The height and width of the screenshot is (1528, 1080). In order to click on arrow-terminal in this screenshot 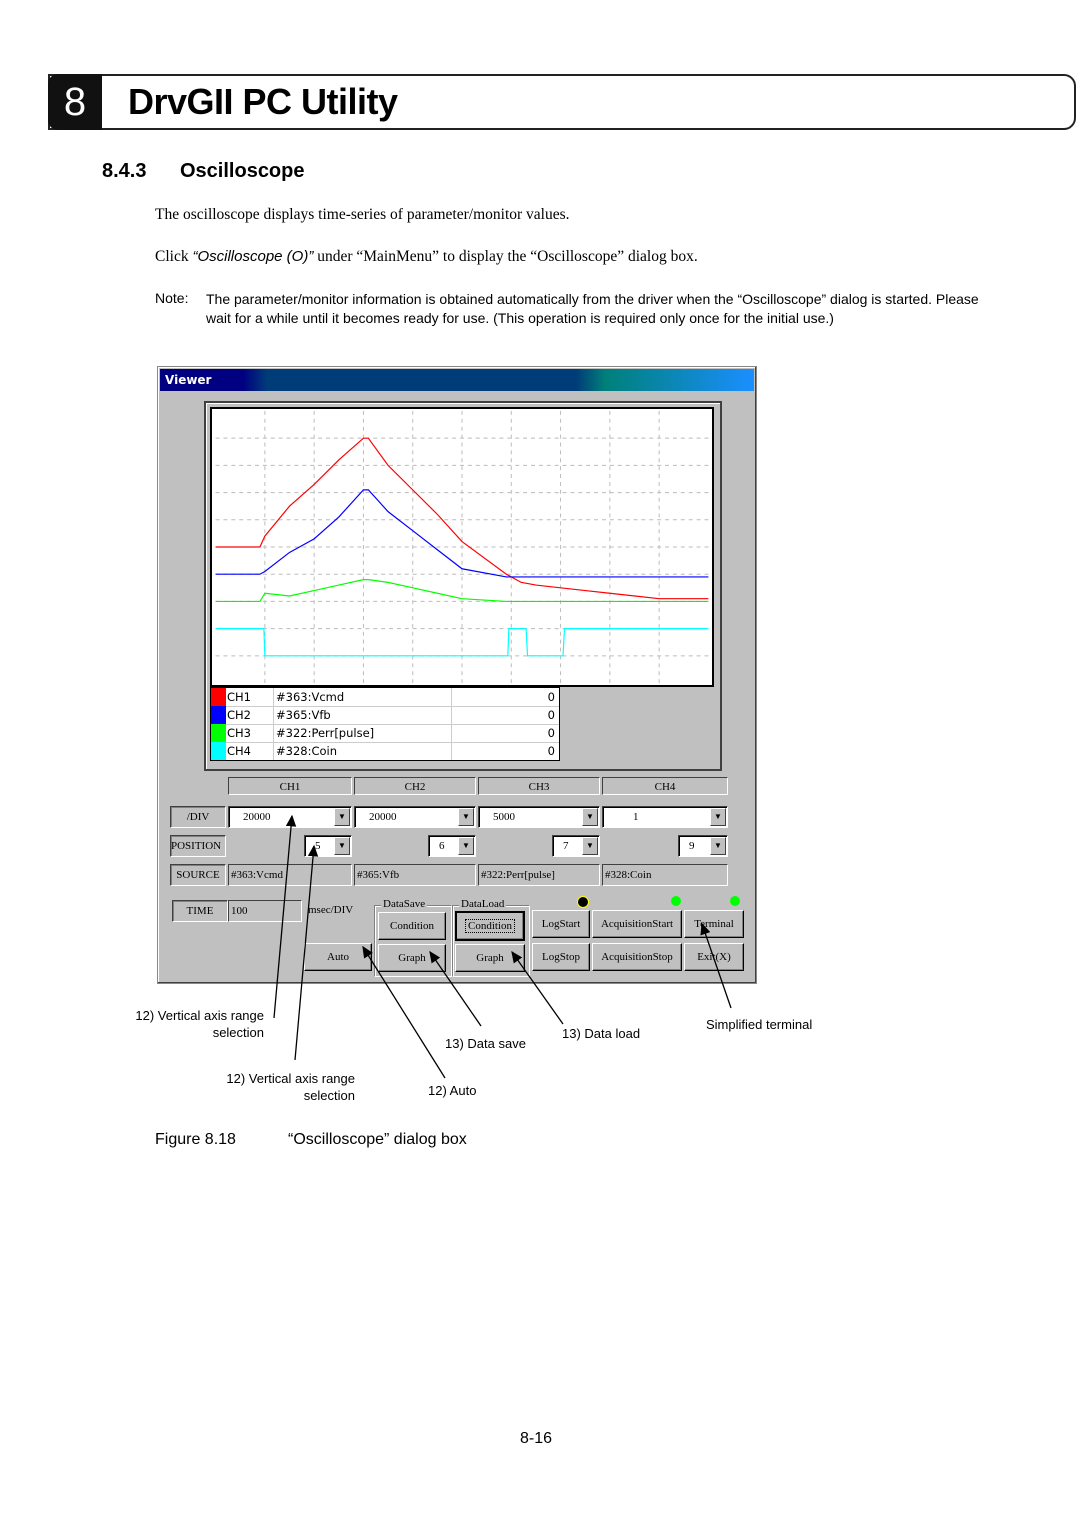, I will do `click(716, 965)`.